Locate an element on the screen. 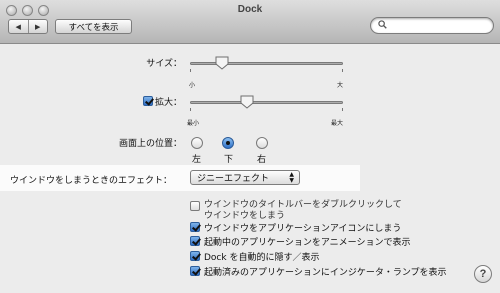  minimize-effect-label: ウインドウをしまうときのエフェクト： is located at coordinates (91, 181).